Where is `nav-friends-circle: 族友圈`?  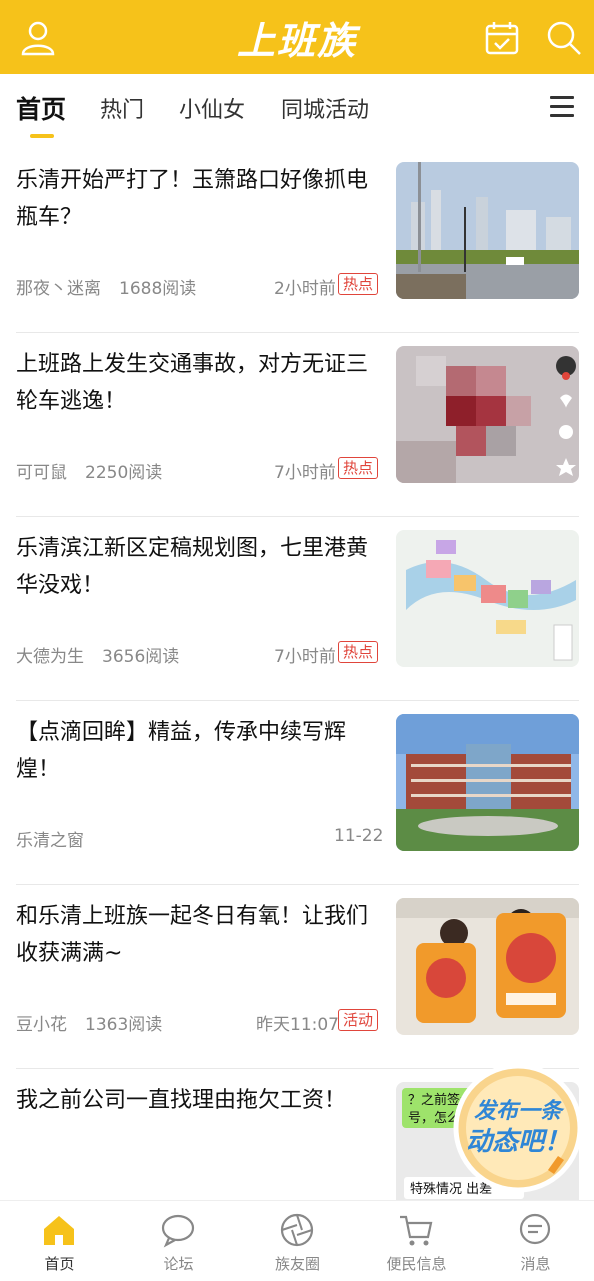 nav-friends-circle: 族友圈 is located at coordinates (297, 1241).